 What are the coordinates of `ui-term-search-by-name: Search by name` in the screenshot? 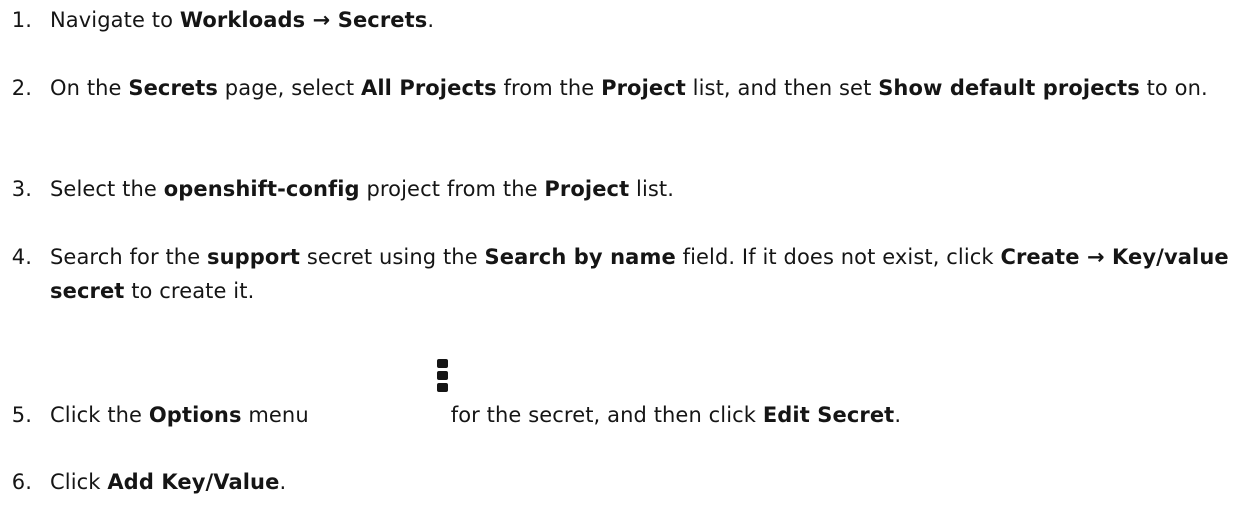 It's located at (580, 257).